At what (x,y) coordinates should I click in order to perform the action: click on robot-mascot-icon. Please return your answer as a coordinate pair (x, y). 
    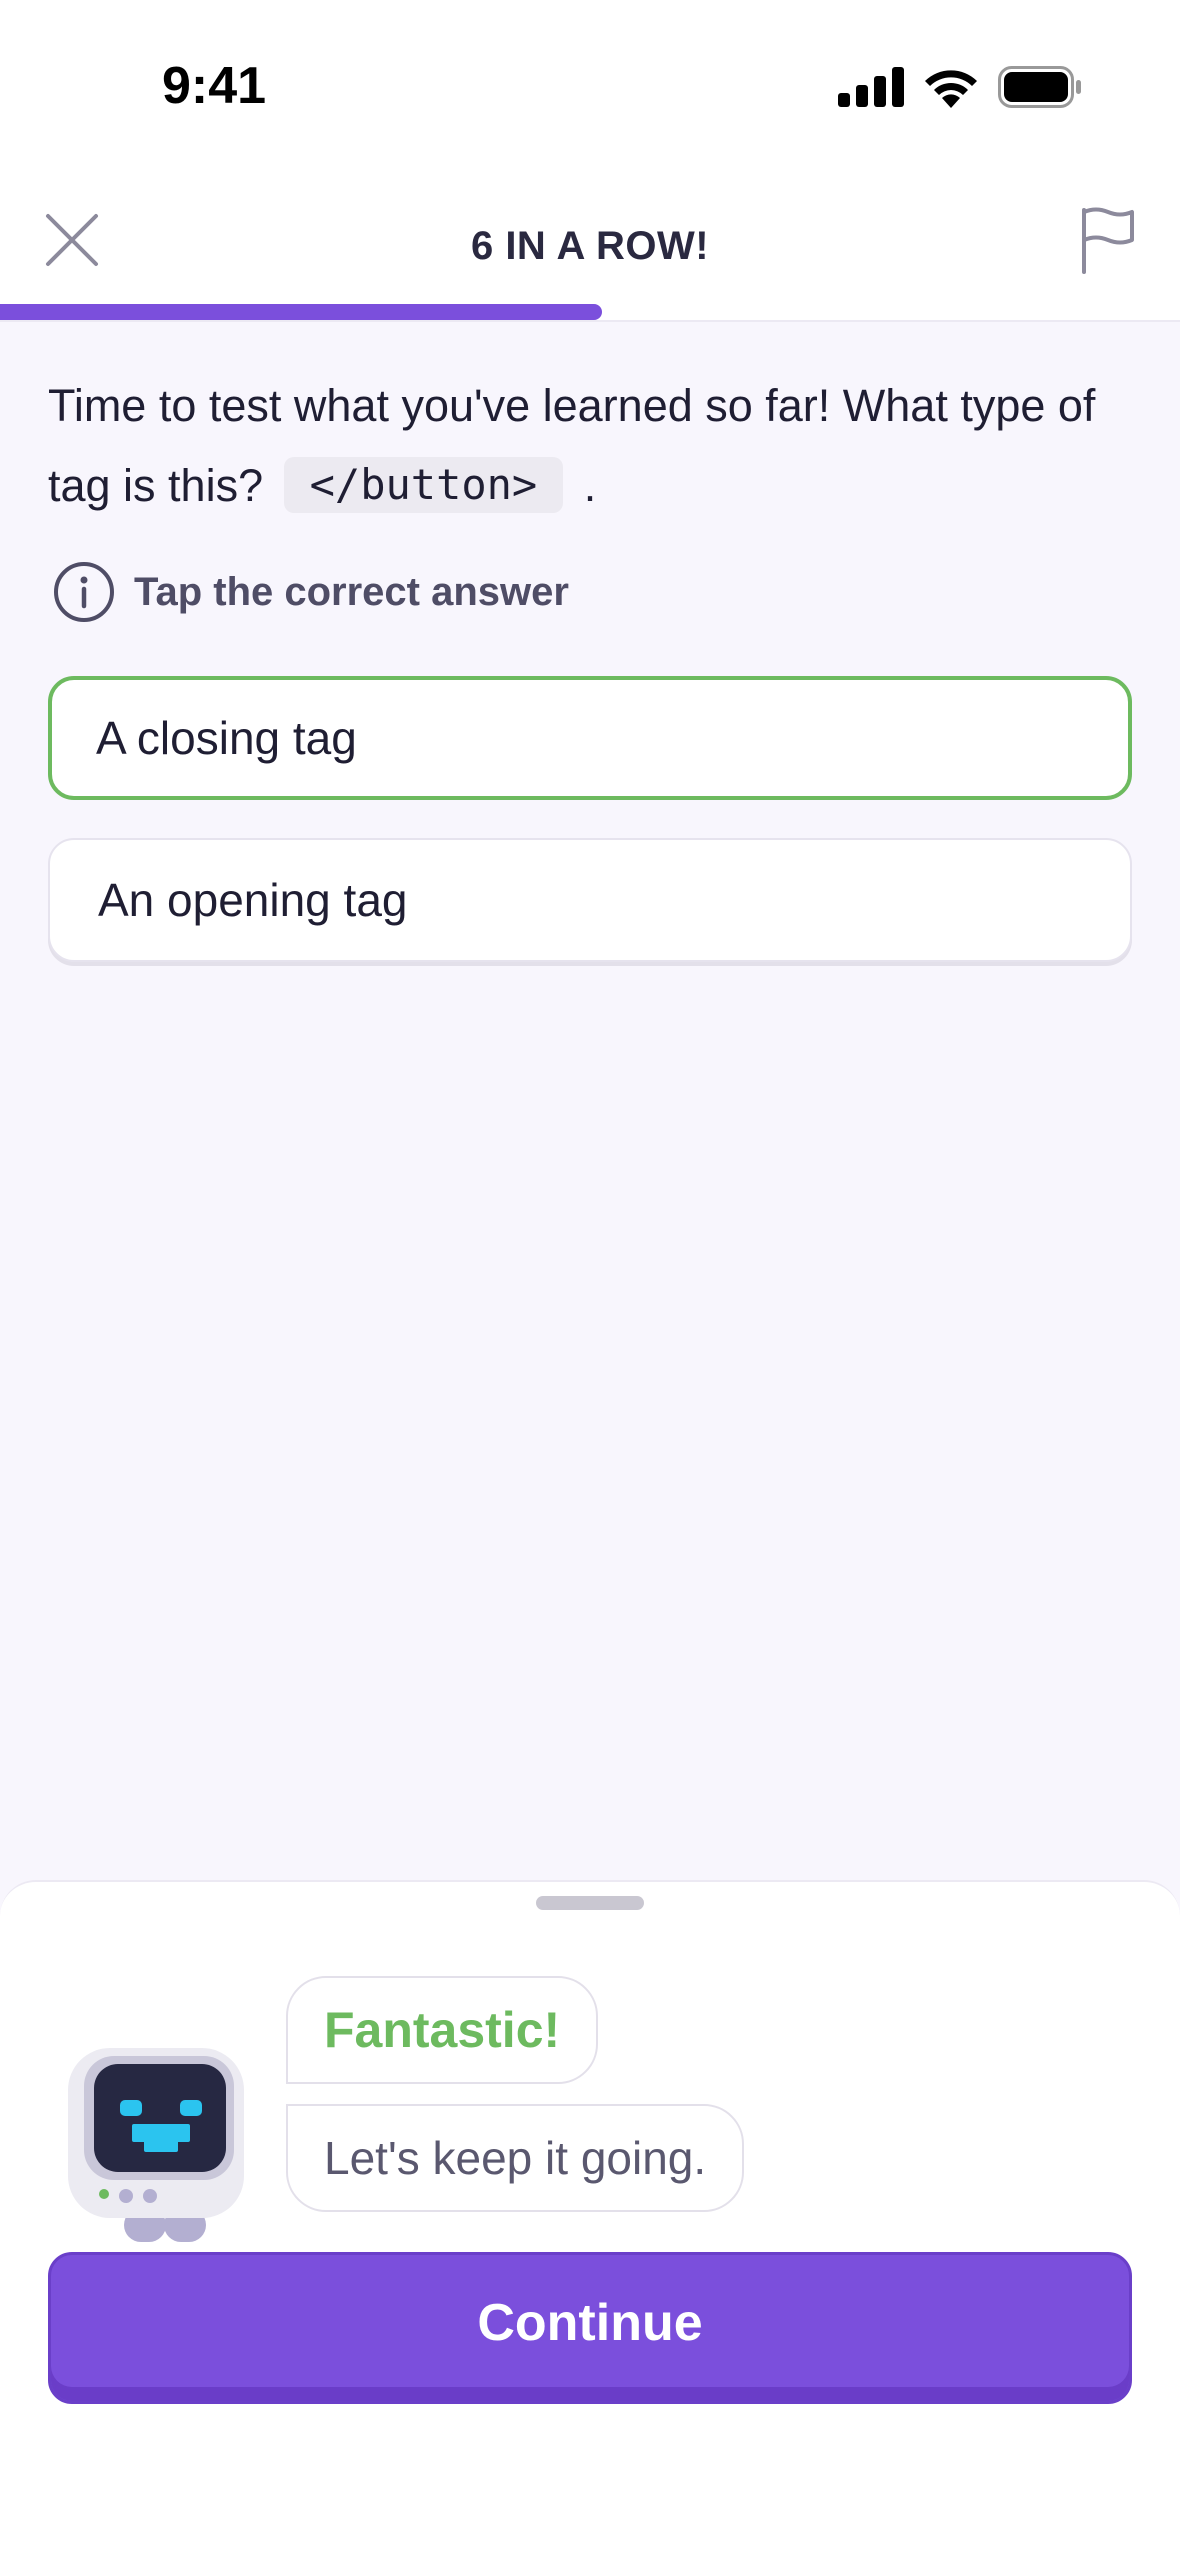
    Looking at the image, I should click on (156, 2145).